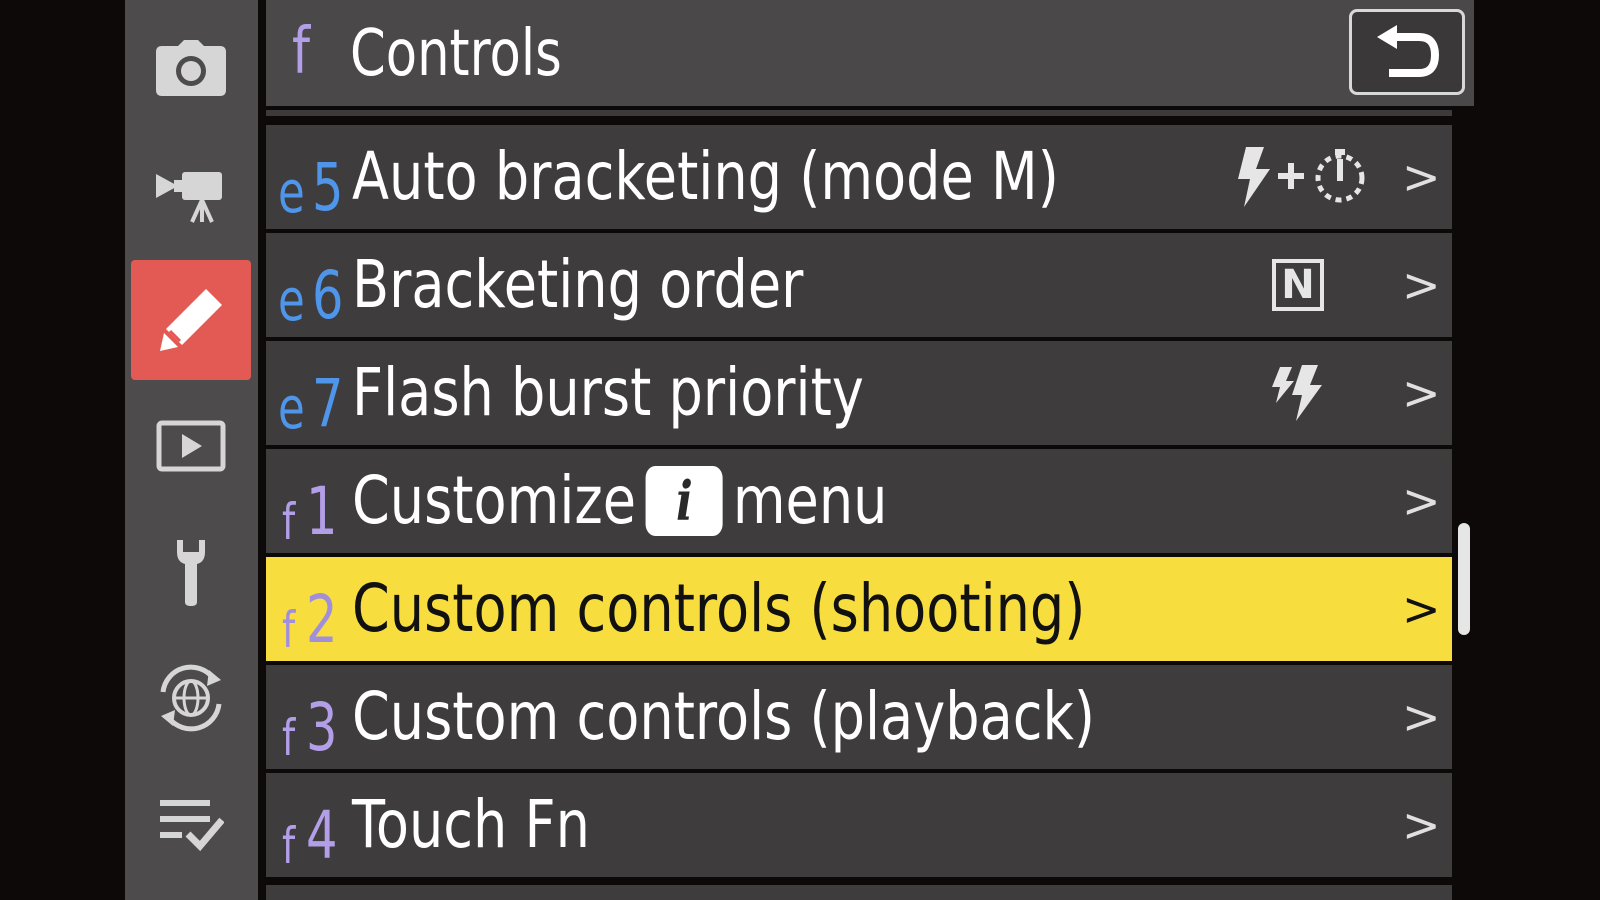  I want to click on menu-item-f1: f 1 Customize i menu >, so click(859, 501).